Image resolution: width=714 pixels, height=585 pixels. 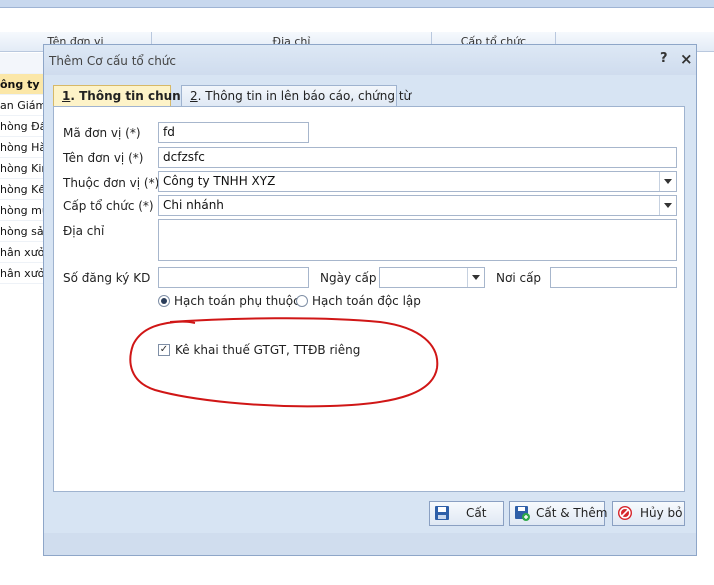 I want to click on red-annotation-circle, so click(x=284, y=362).